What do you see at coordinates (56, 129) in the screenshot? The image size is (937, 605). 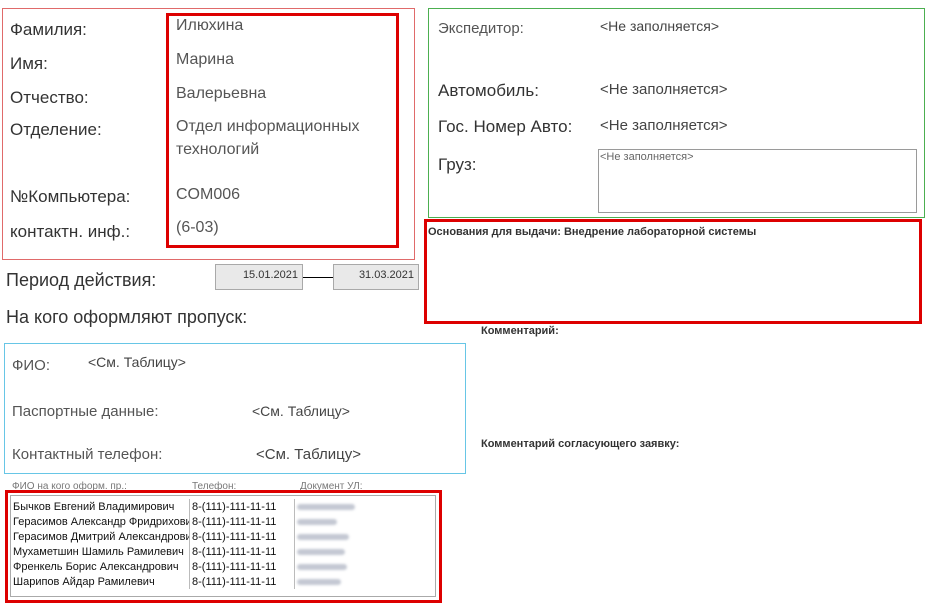 I see `department-label: Отделение:` at bounding box center [56, 129].